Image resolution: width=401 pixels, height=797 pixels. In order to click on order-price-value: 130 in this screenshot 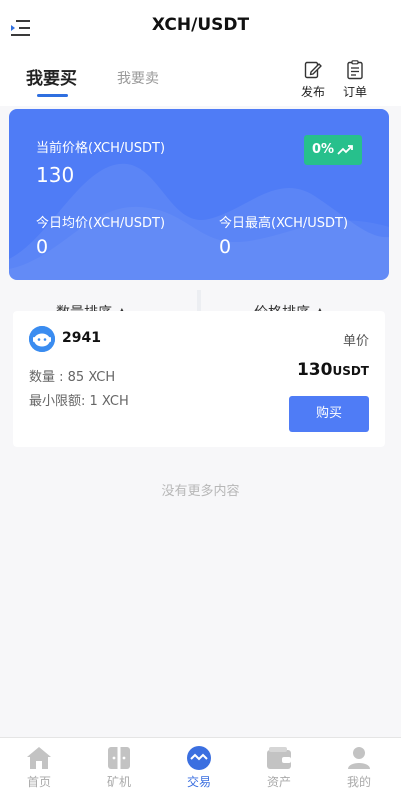, I will do `click(314, 370)`.